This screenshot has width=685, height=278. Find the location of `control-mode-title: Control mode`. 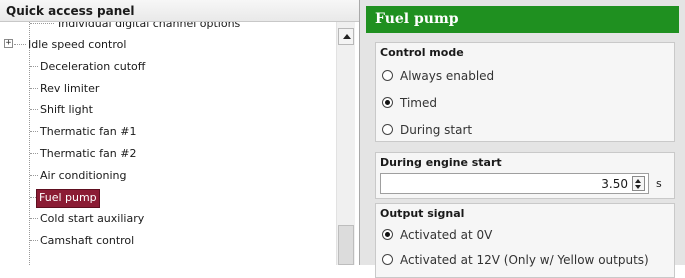

control-mode-title: Control mode is located at coordinates (422, 52).